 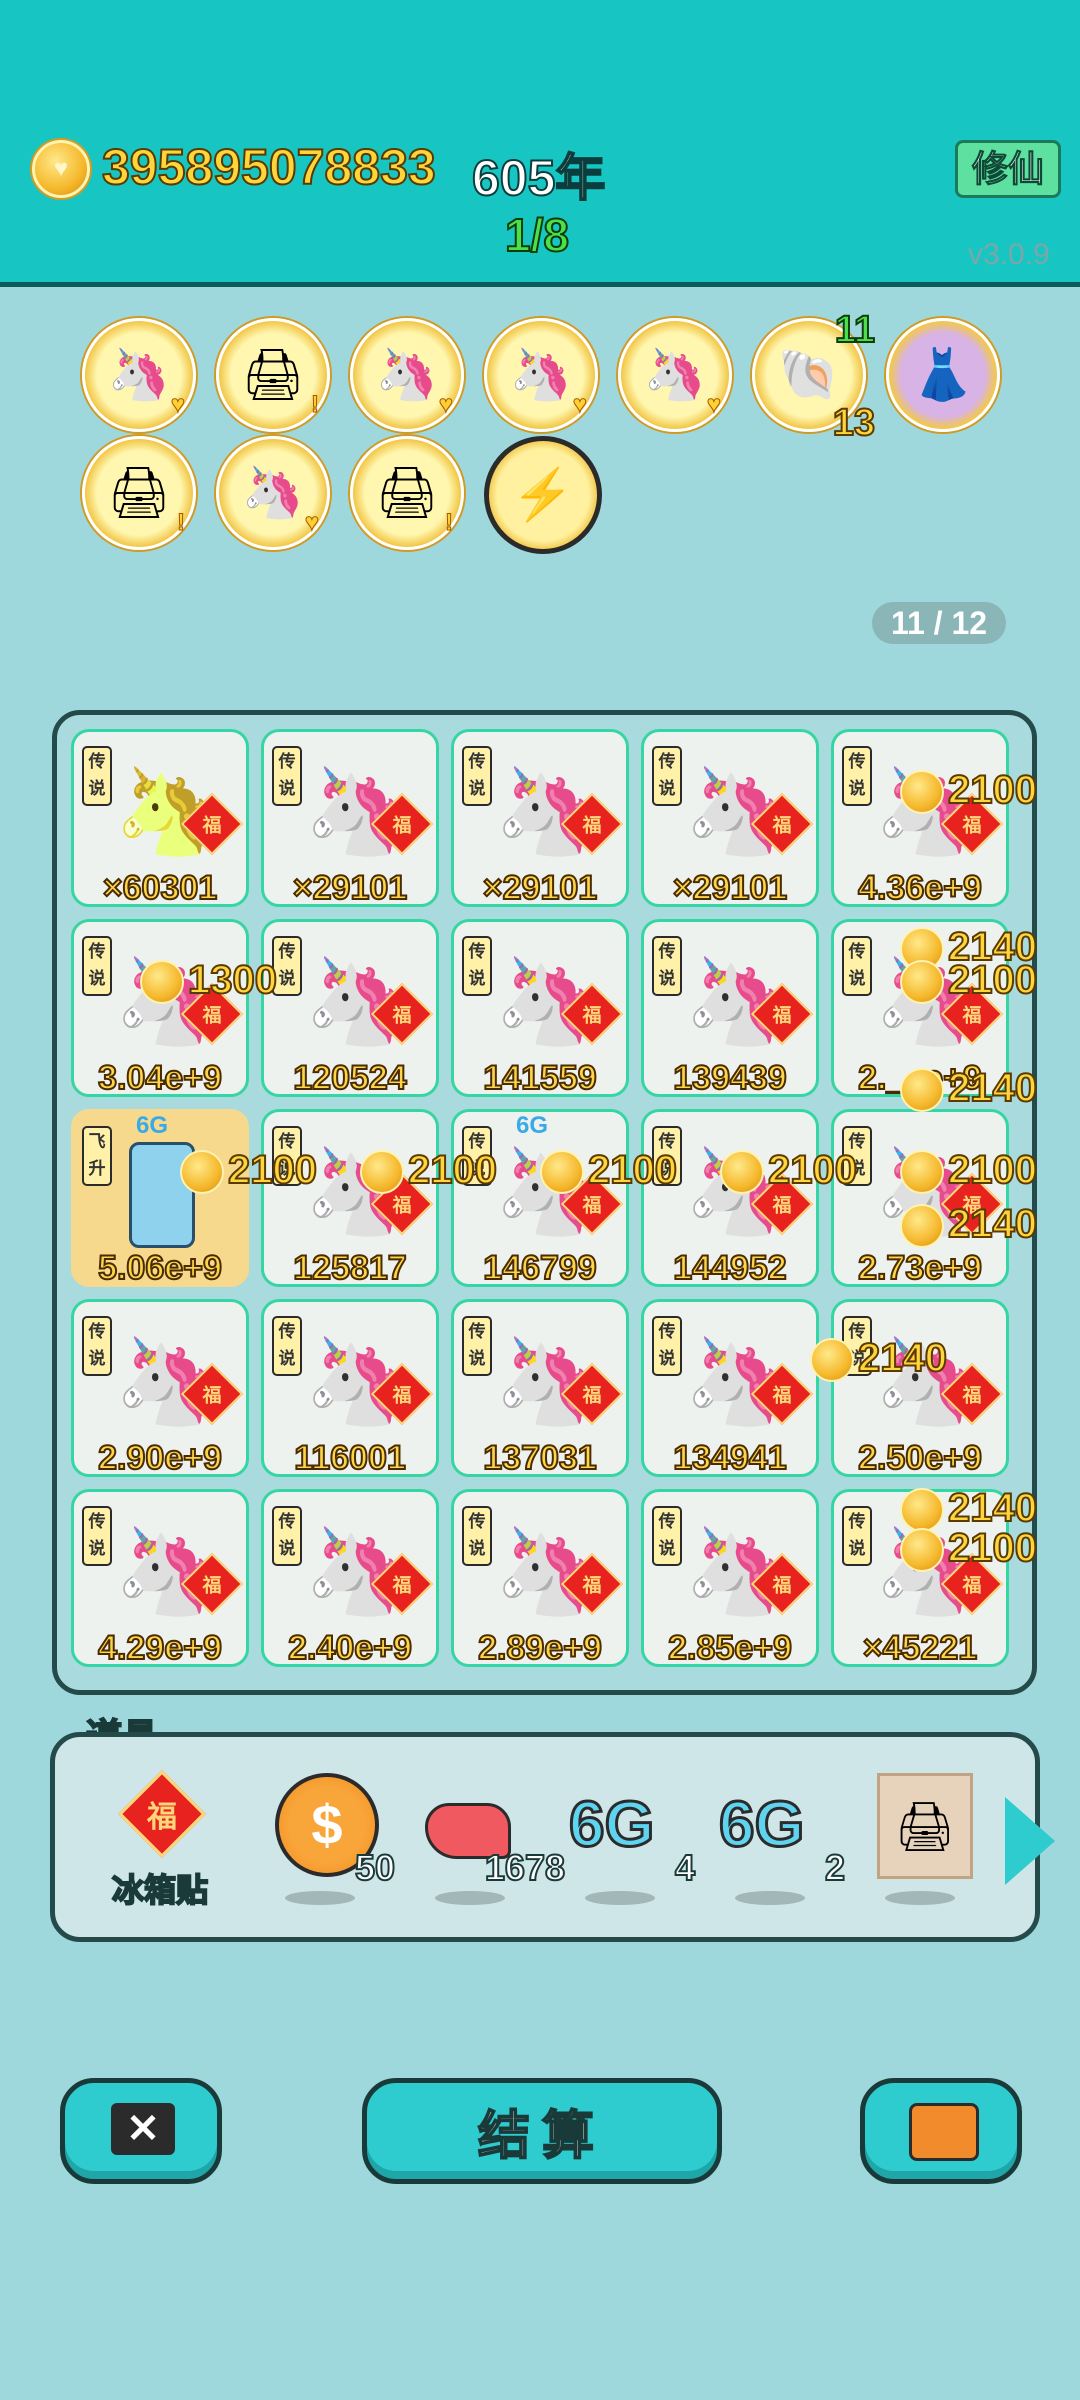 What do you see at coordinates (730, 1648) in the screenshot?
I see `cell-count: 2.85e+9` at bounding box center [730, 1648].